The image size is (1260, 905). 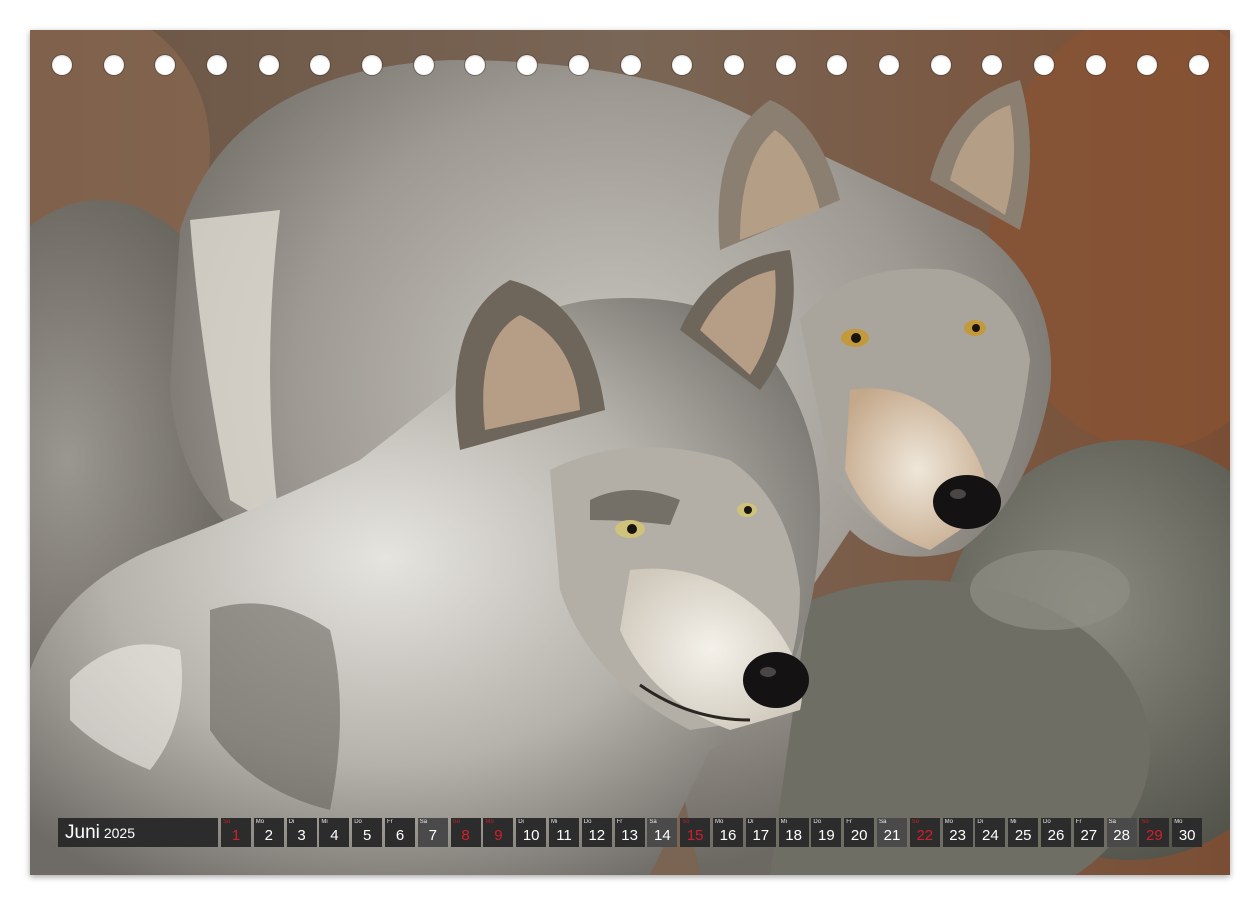 What do you see at coordinates (859, 835) in the screenshot?
I see `day-number: 20` at bounding box center [859, 835].